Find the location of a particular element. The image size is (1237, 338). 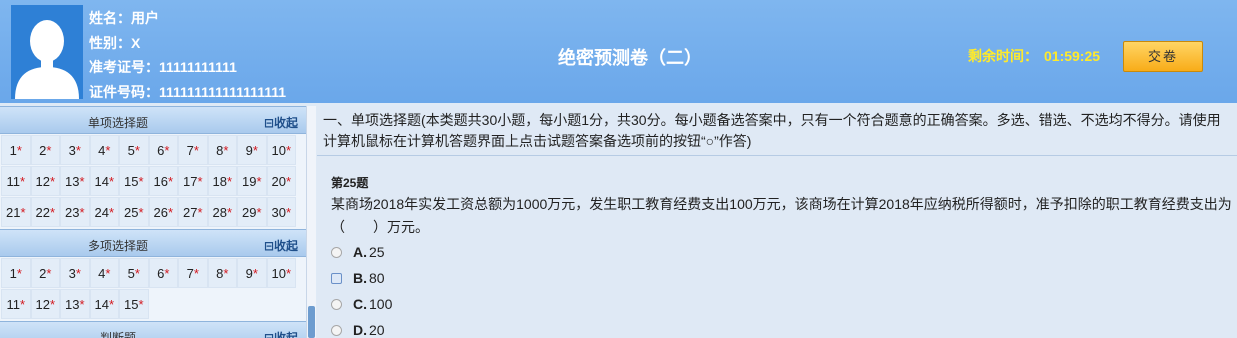

question-nav-item: 25* is located at coordinates (134, 212).